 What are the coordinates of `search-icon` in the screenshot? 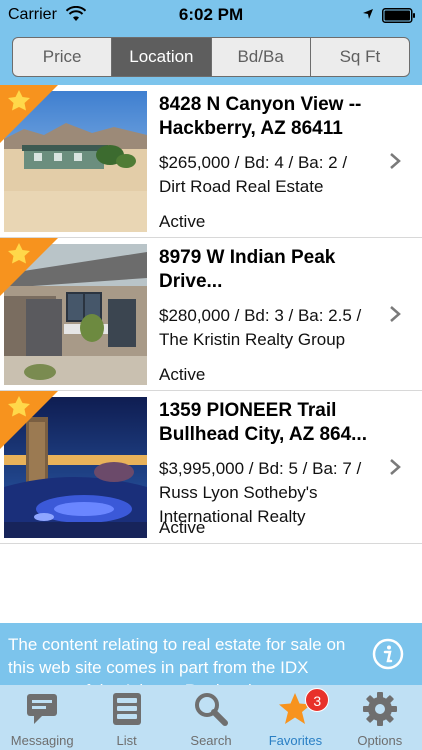 It's located at (212, 709).